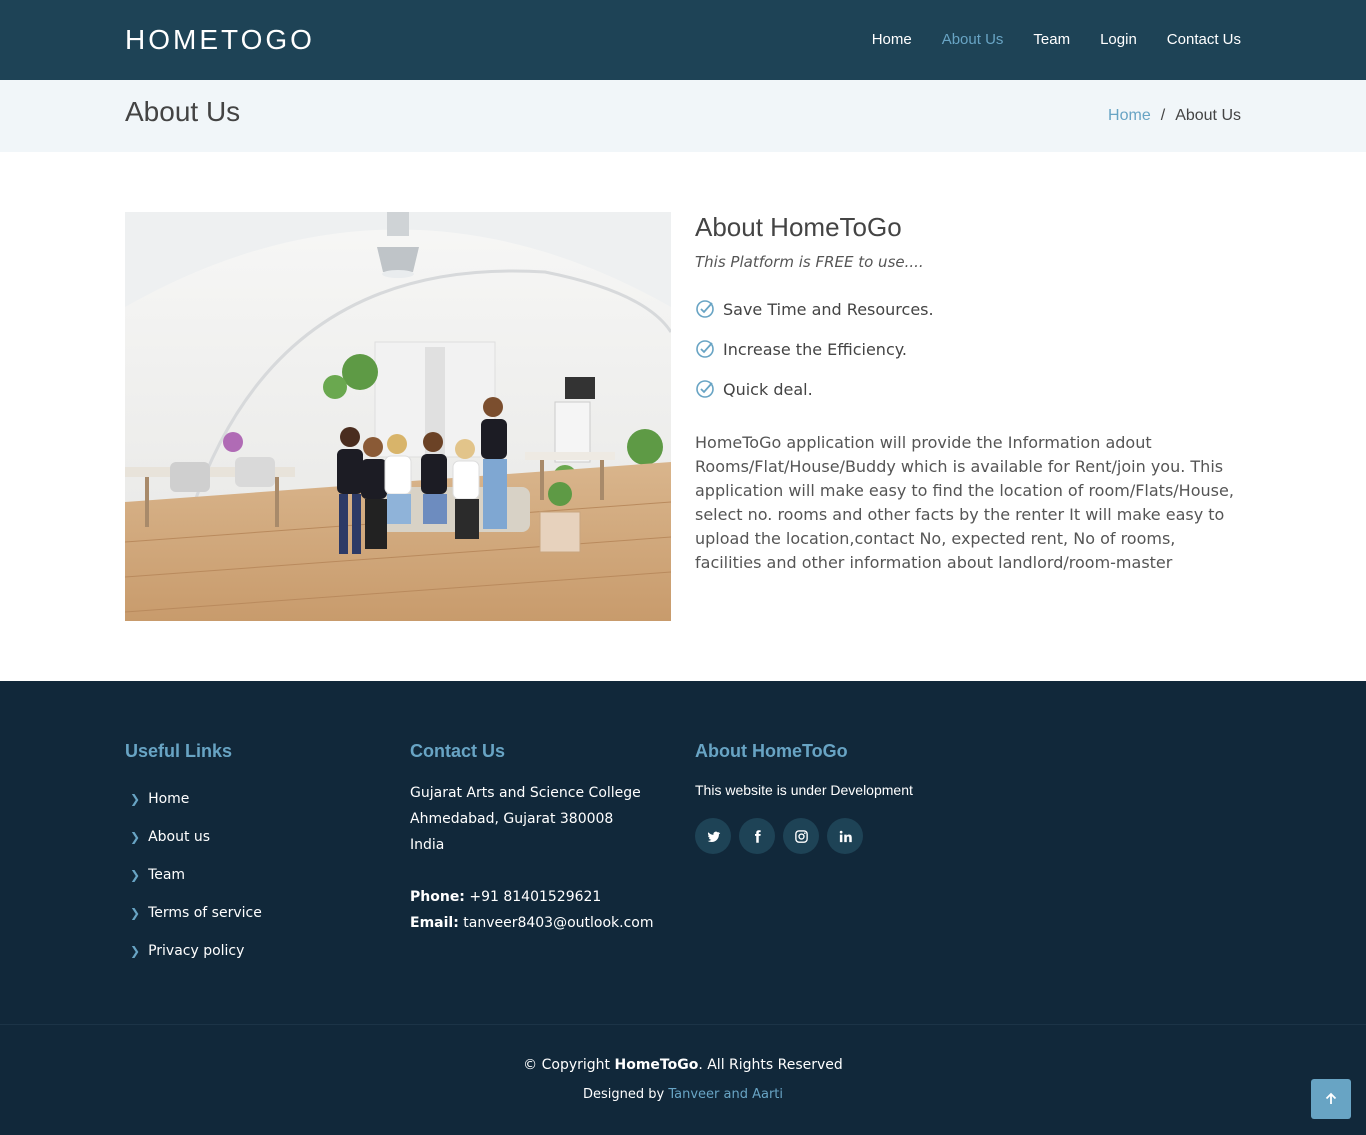 The width and height of the screenshot is (1366, 1135). I want to click on instagram-button, so click(801, 836).